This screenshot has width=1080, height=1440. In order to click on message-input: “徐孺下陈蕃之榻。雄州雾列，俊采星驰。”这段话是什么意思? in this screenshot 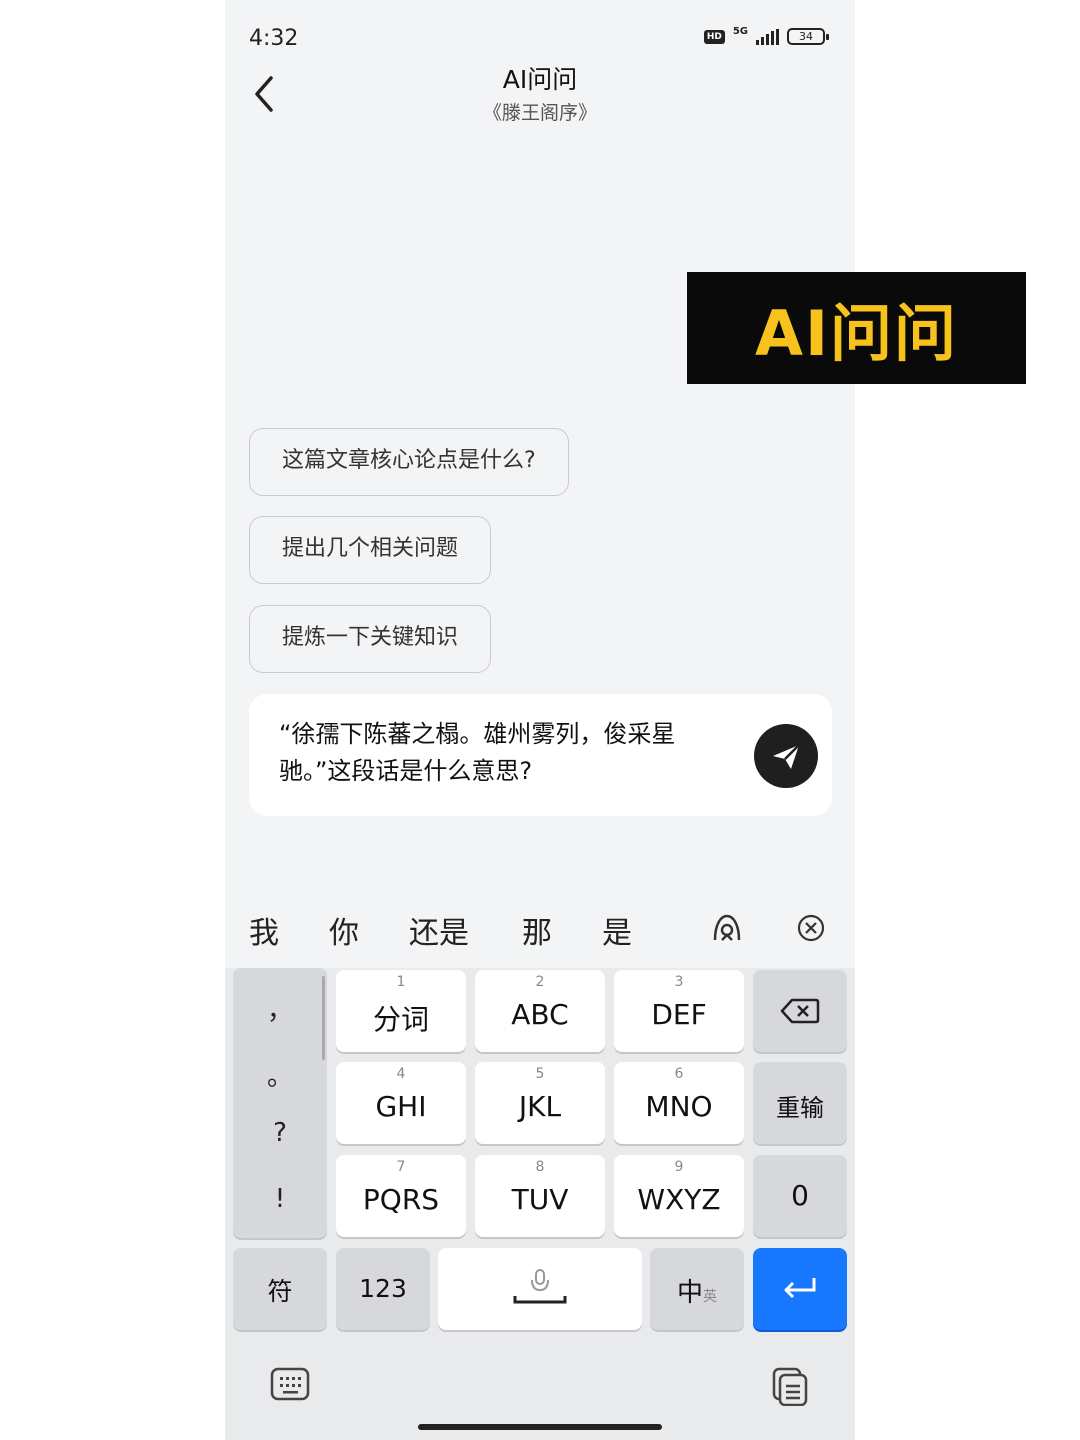, I will do `click(540, 755)`.